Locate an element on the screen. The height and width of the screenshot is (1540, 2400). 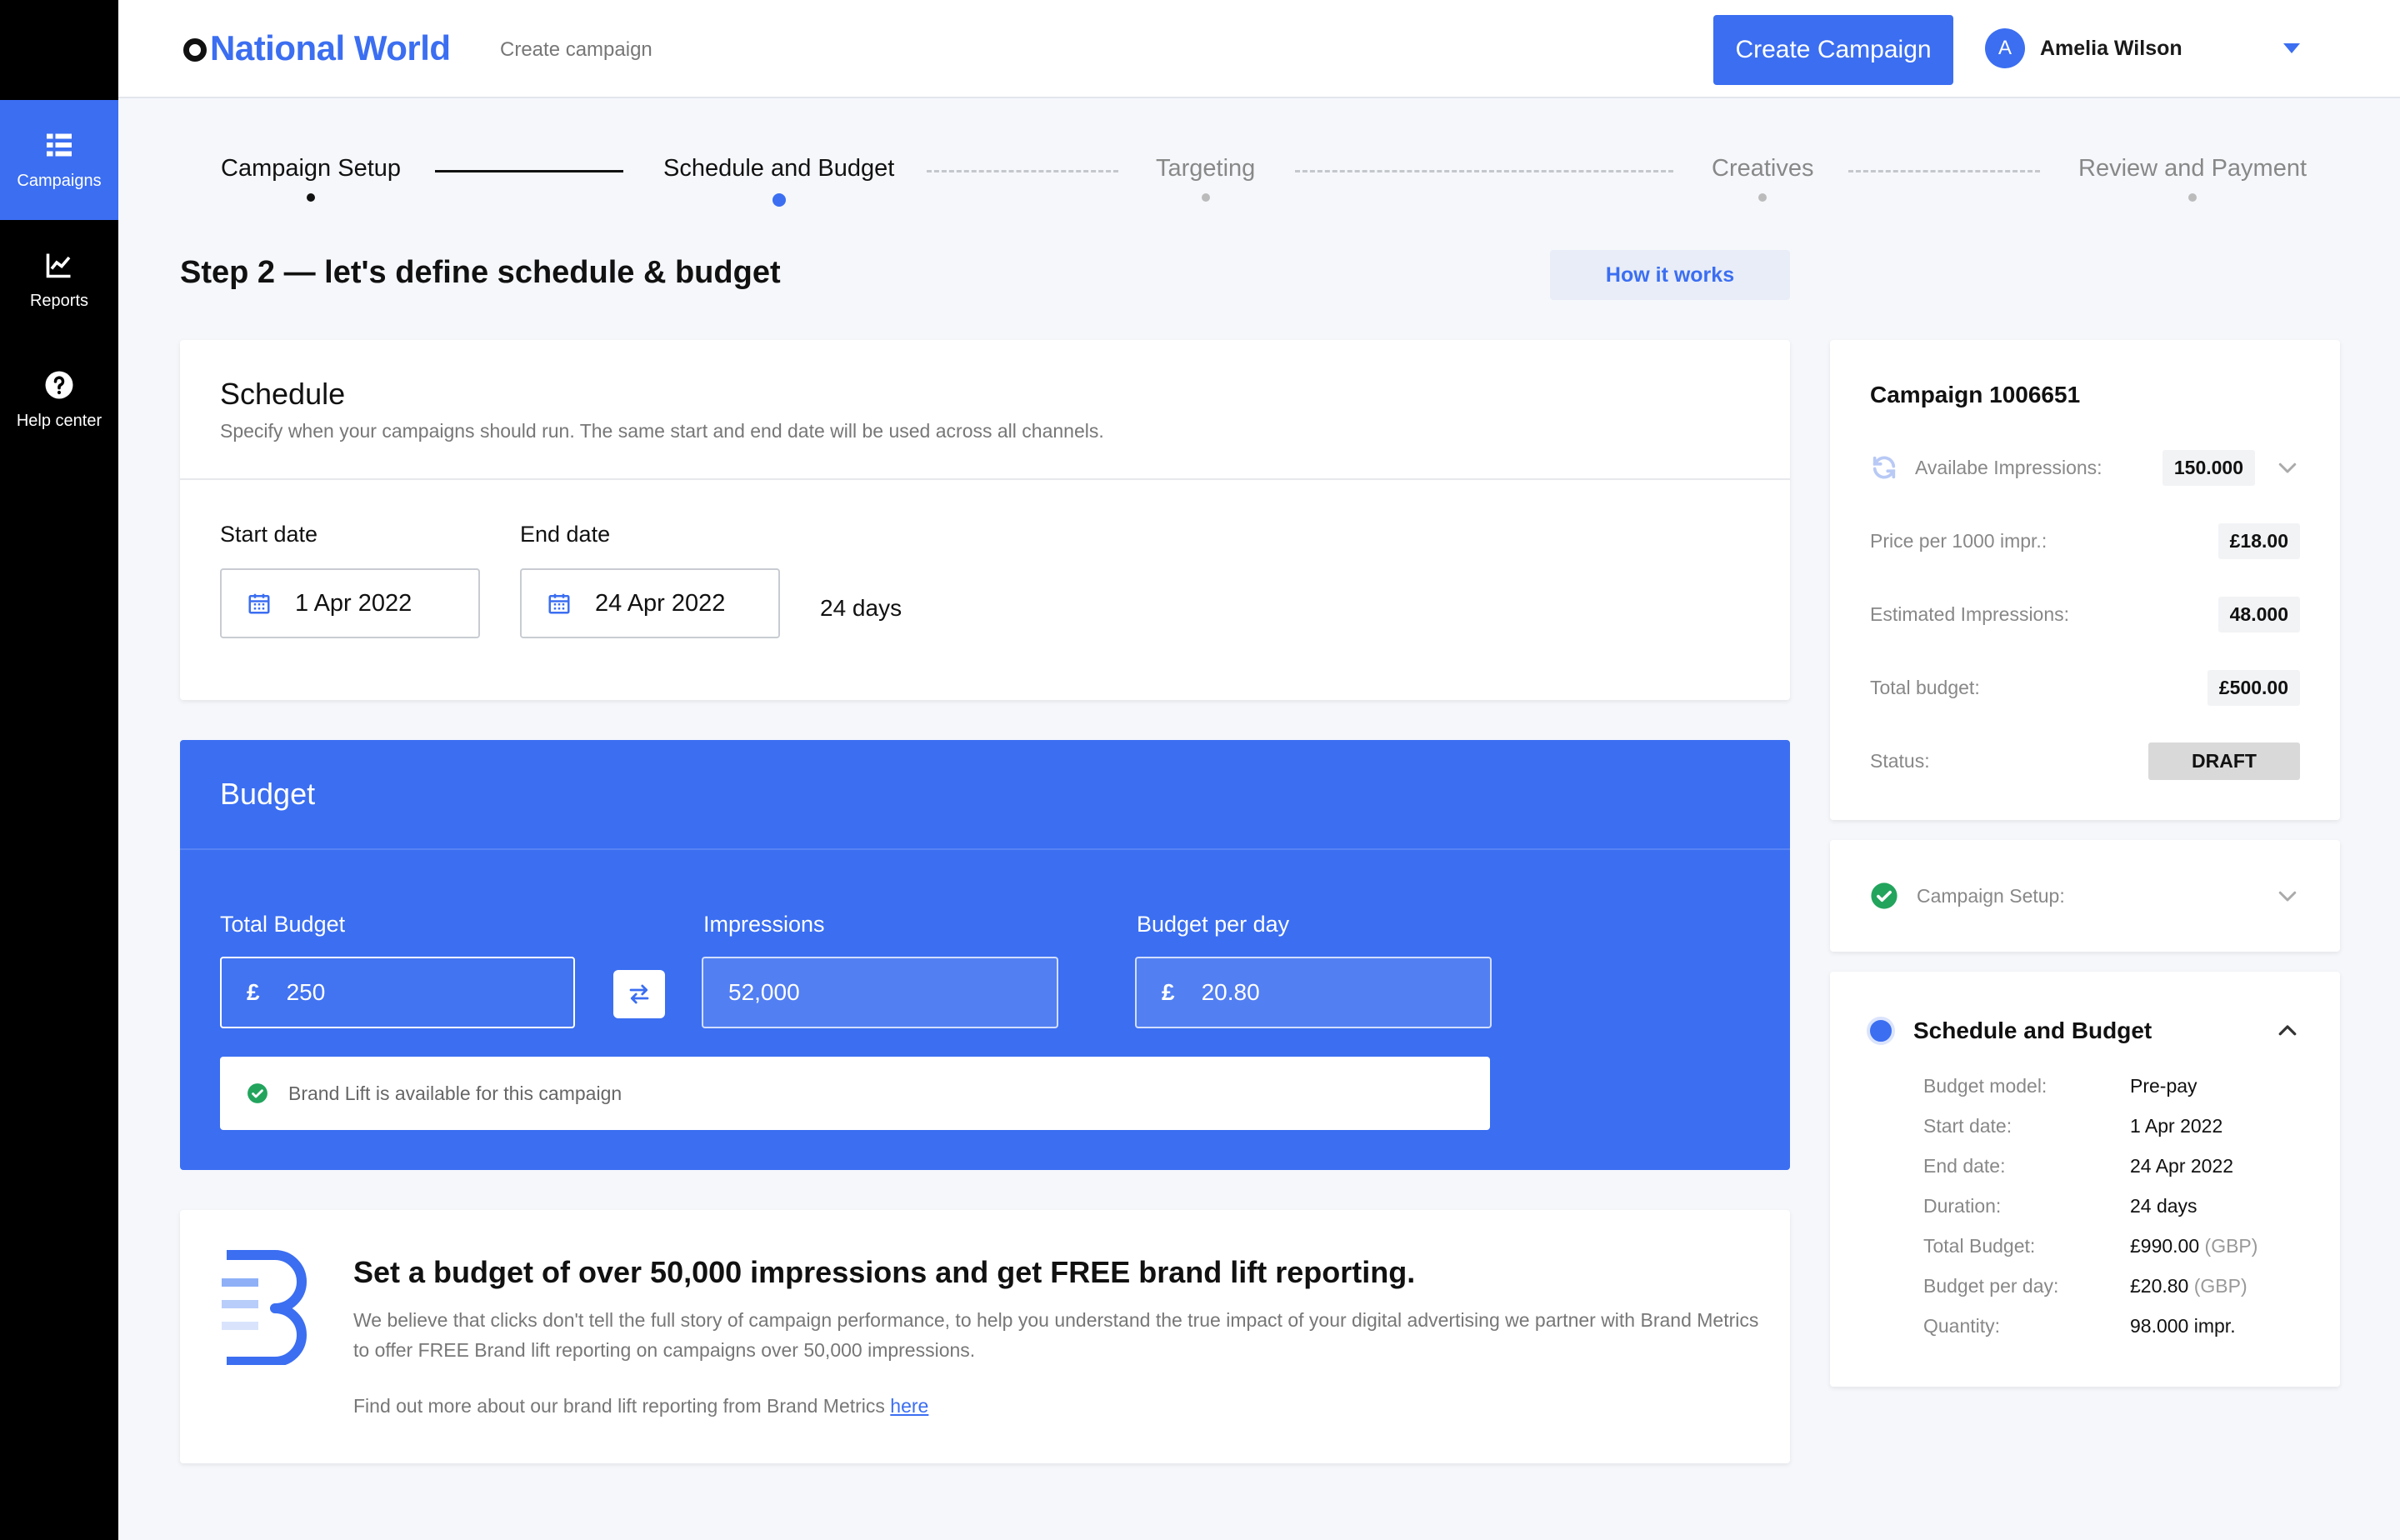
avatar: A is located at coordinates (2005, 48).